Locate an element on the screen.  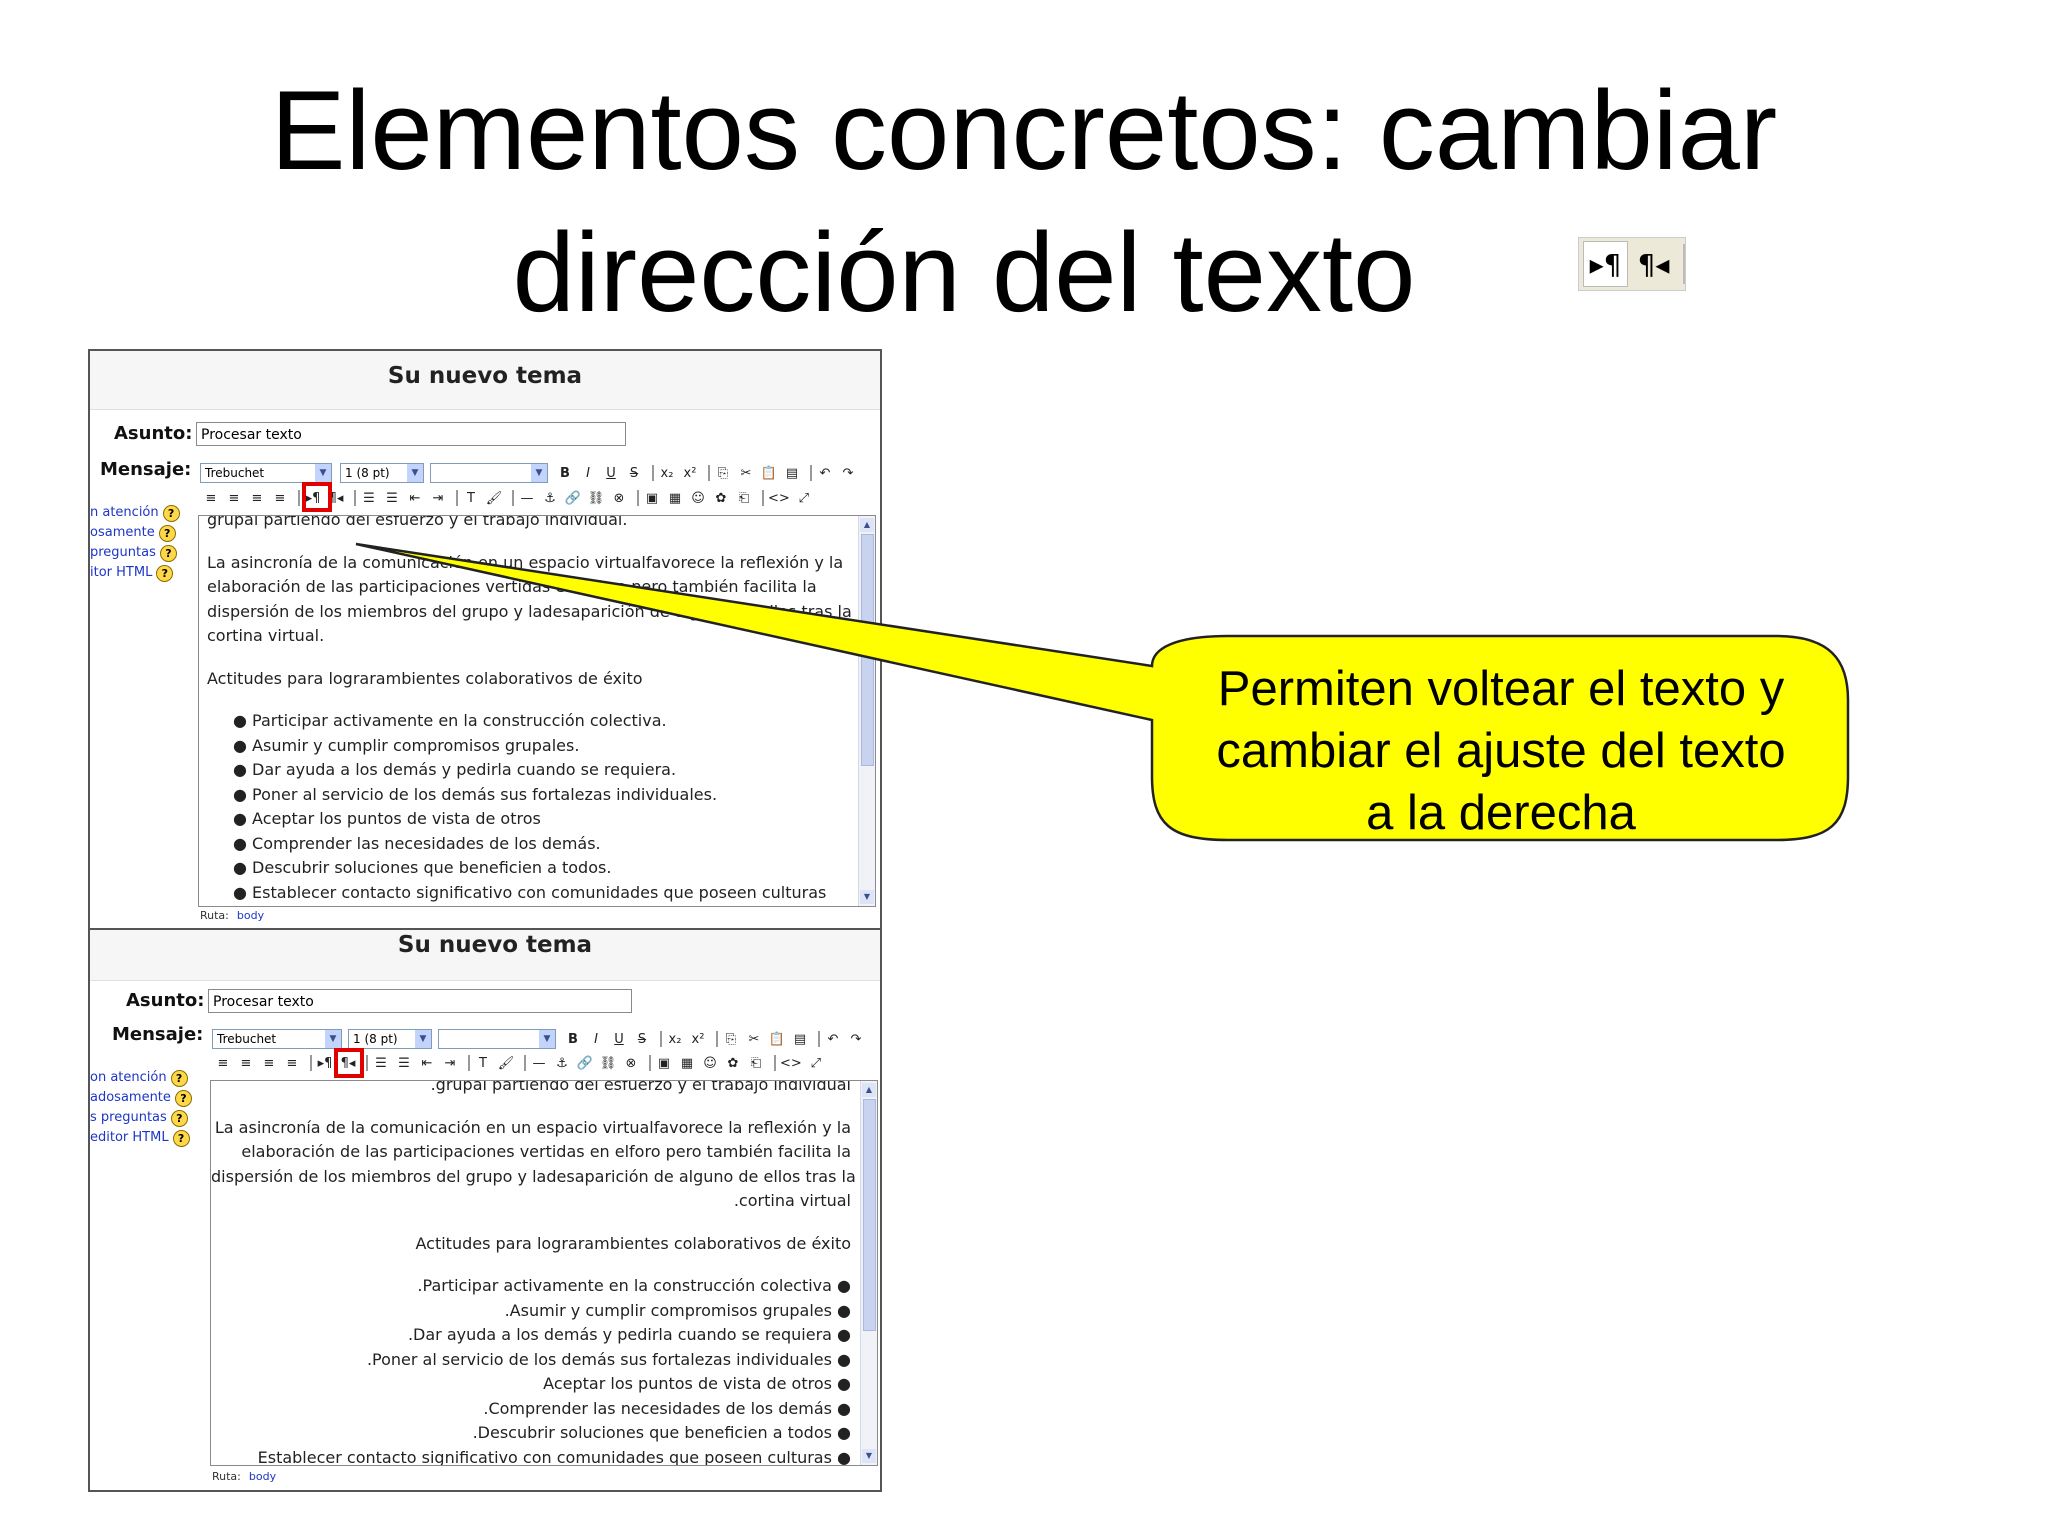
callout-line: cambiar el ajuste del texto is located at coordinates (1501, 751).